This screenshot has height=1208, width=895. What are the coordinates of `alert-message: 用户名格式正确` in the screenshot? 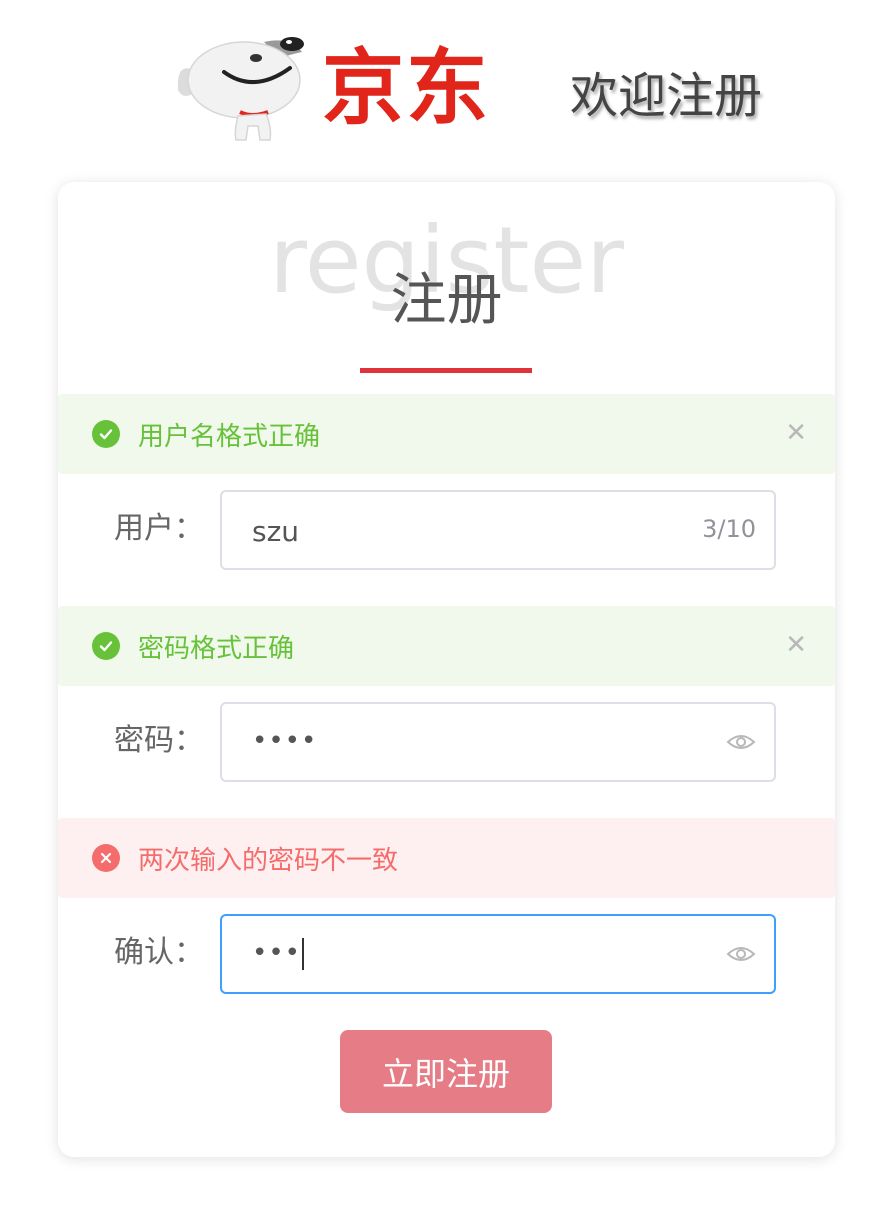 It's located at (229, 436).